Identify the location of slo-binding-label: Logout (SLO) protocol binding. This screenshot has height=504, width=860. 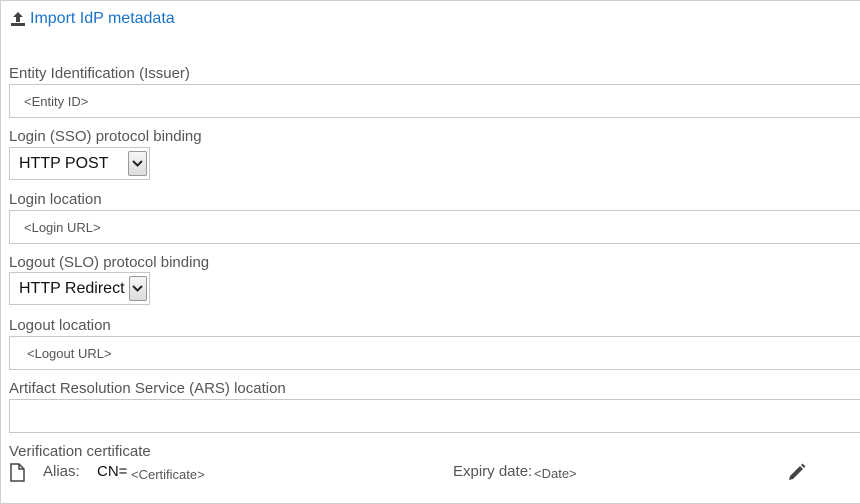
(109, 262).